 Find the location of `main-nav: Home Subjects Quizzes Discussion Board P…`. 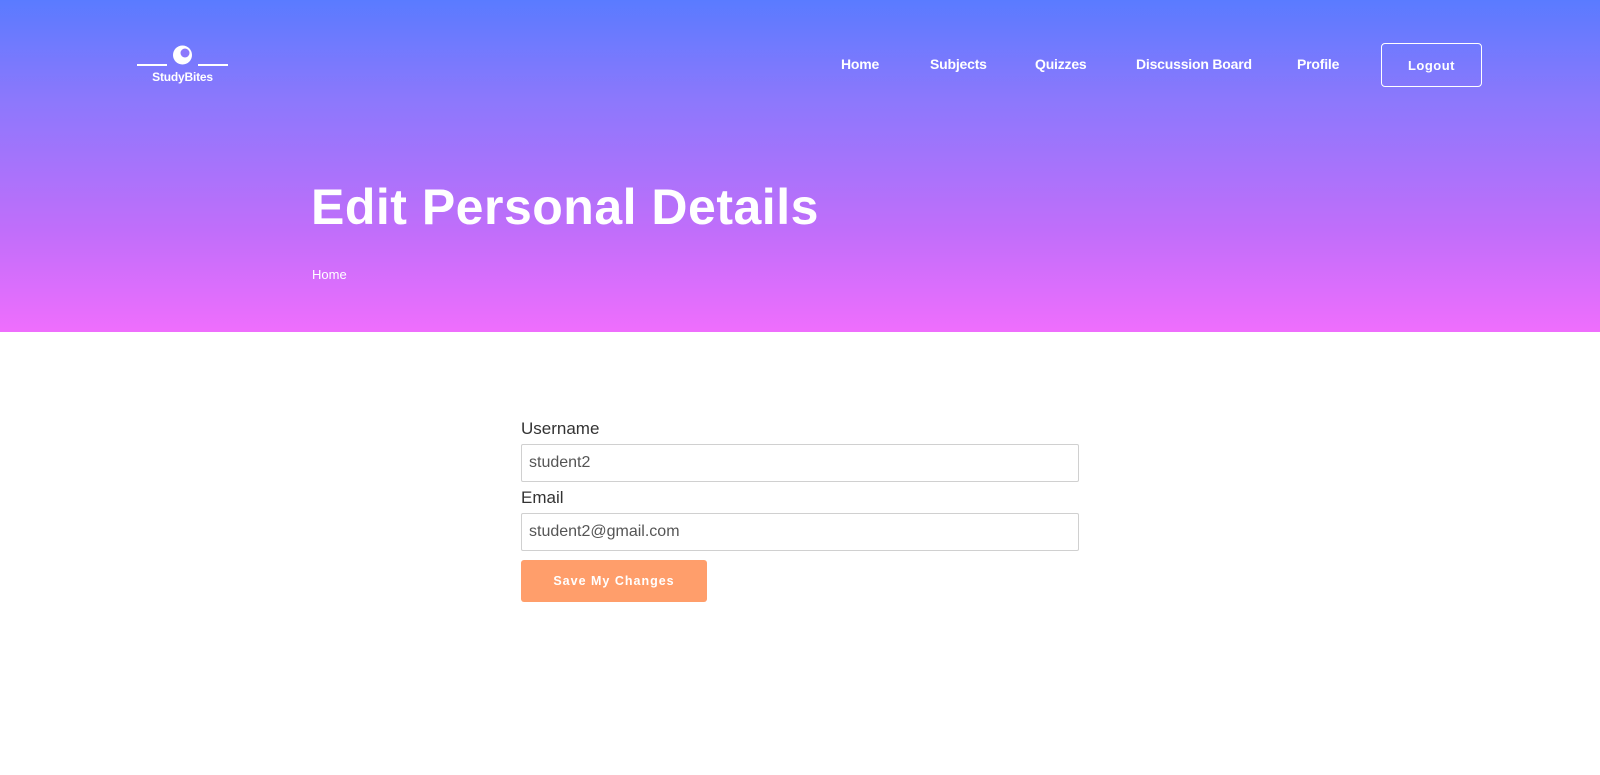

main-nav: Home Subjects Quizzes Discussion Board P… is located at coordinates (800, 66).